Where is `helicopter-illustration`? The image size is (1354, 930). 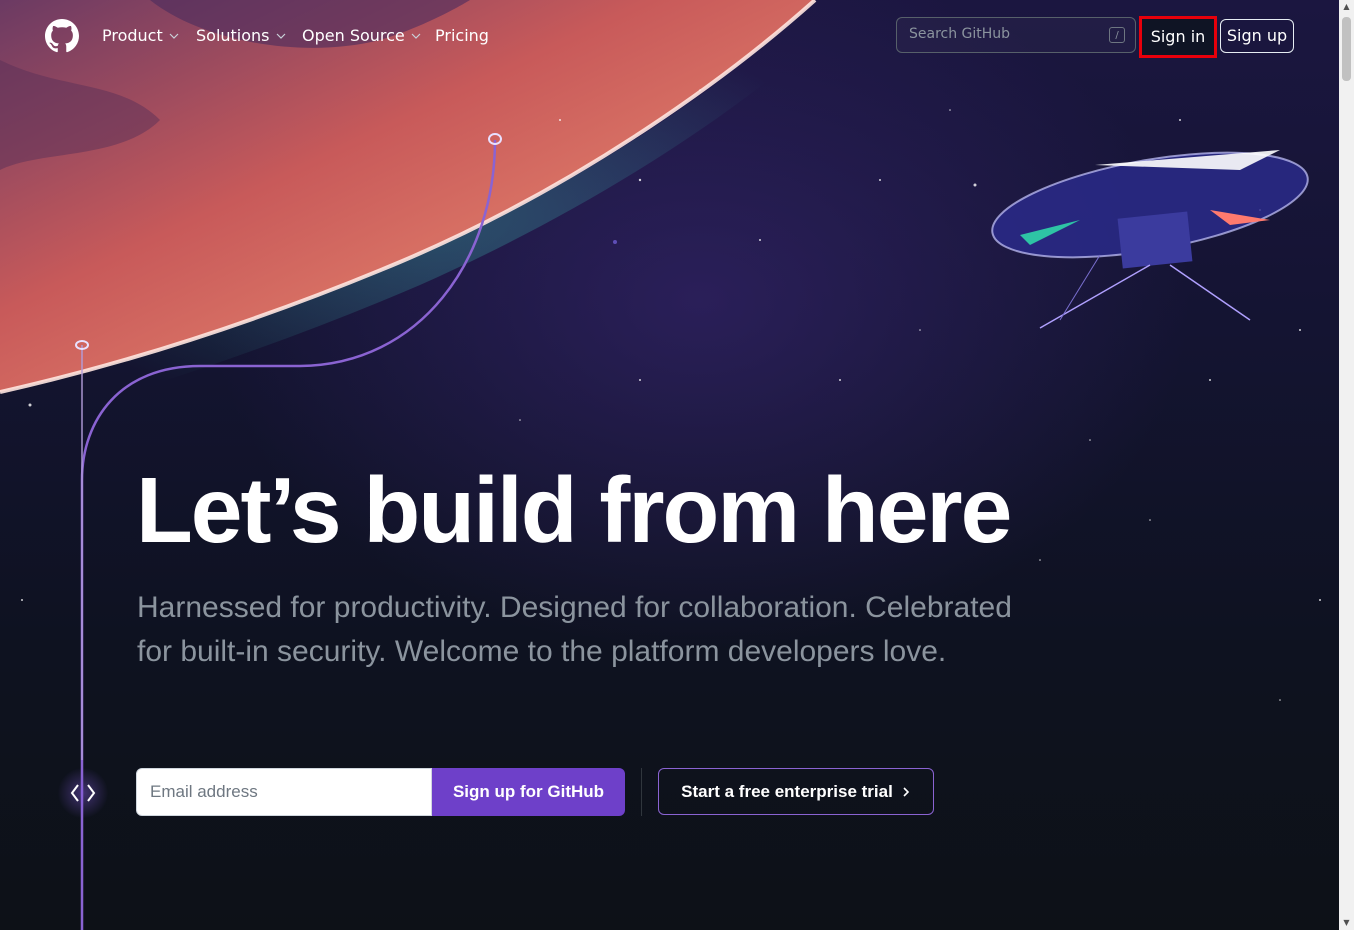 helicopter-illustration is located at coordinates (1150, 239).